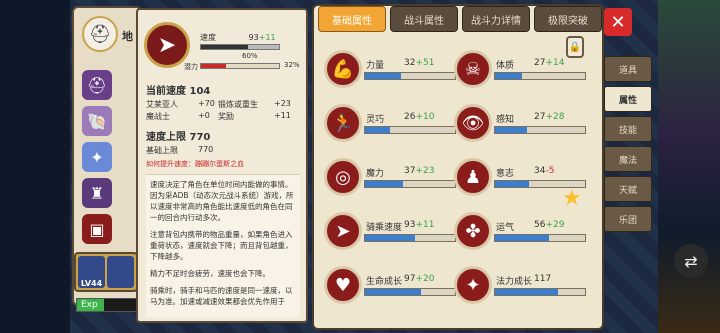 The height and width of the screenshot is (333, 720). What do you see at coordinates (460, 19) in the screenshot?
I see `attribute-tabs: 基础属性 战斗属性 战斗力详情 极限突破` at bounding box center [460, 19].